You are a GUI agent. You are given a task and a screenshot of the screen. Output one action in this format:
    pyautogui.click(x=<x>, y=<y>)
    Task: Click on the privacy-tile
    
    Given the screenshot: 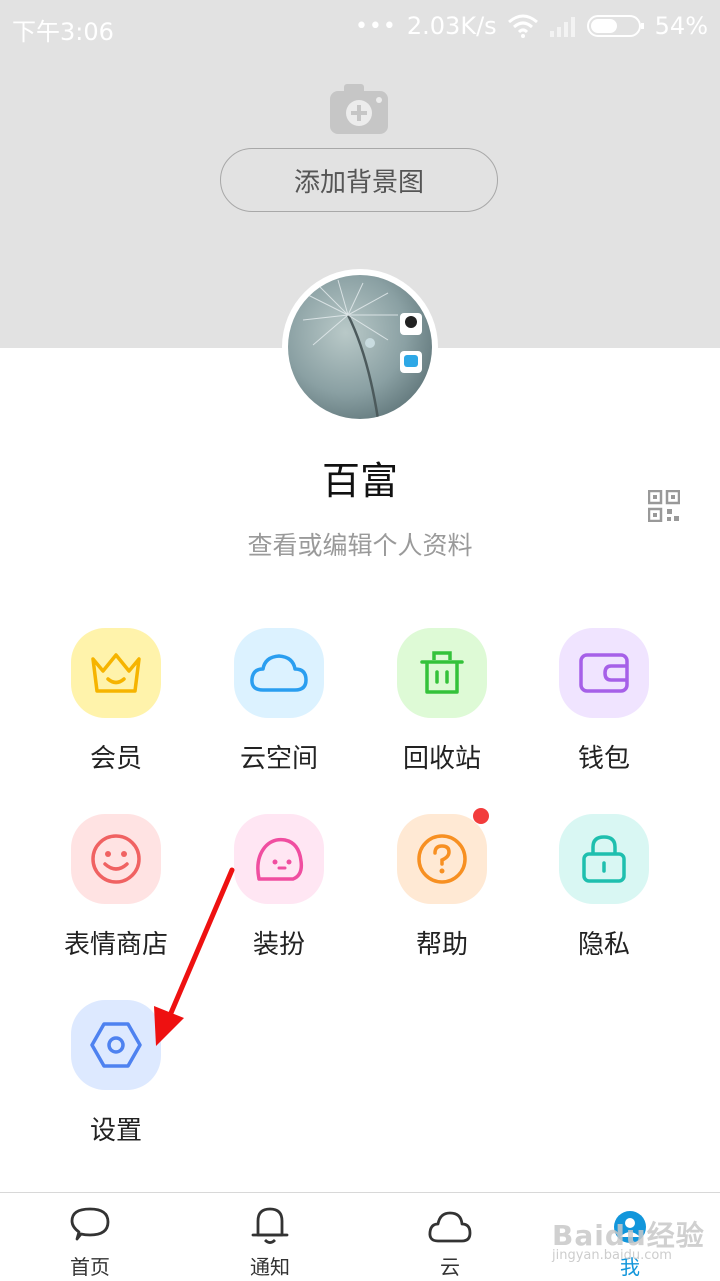 What is the action you would take?
    pyautogui.click(x=604, y=859)
    